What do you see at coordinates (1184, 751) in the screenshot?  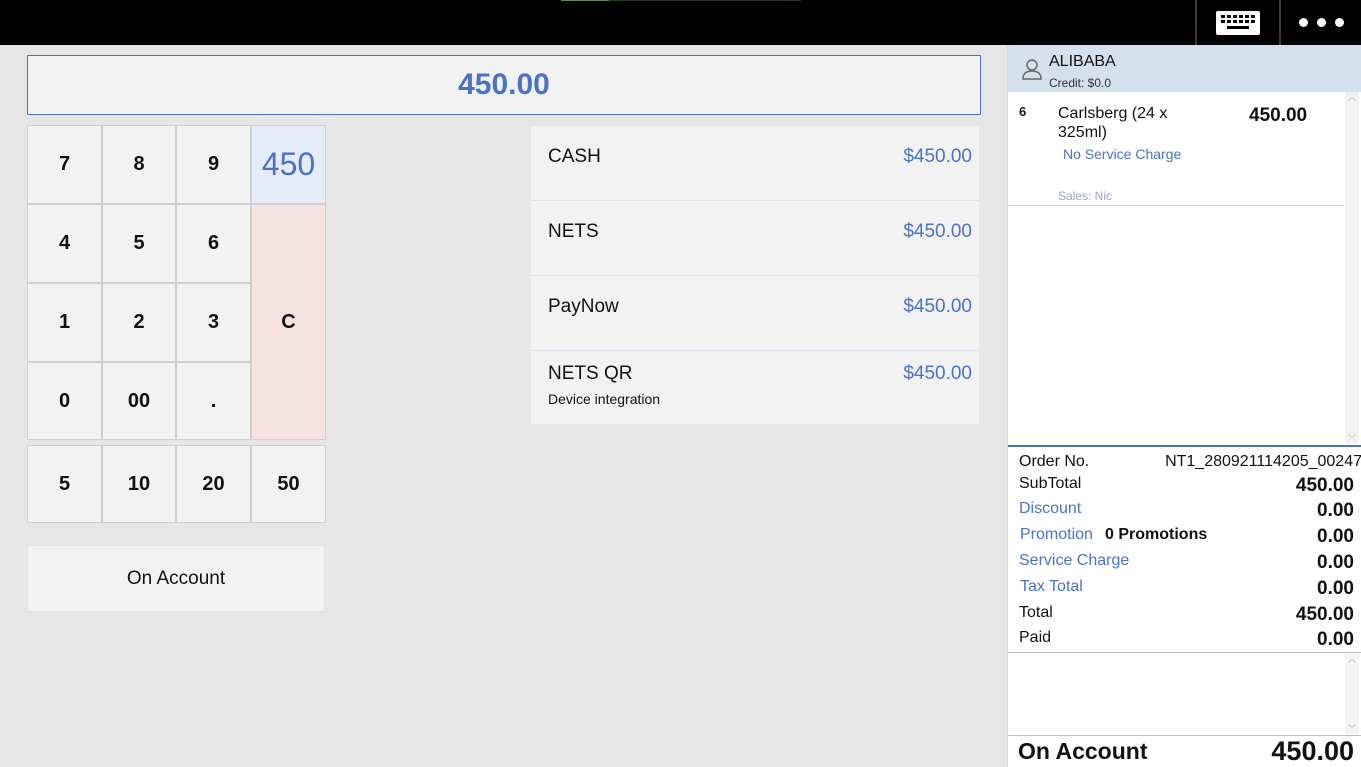 I see `payment-summary: On Account 450.00` at bounding box center [1184, 751].